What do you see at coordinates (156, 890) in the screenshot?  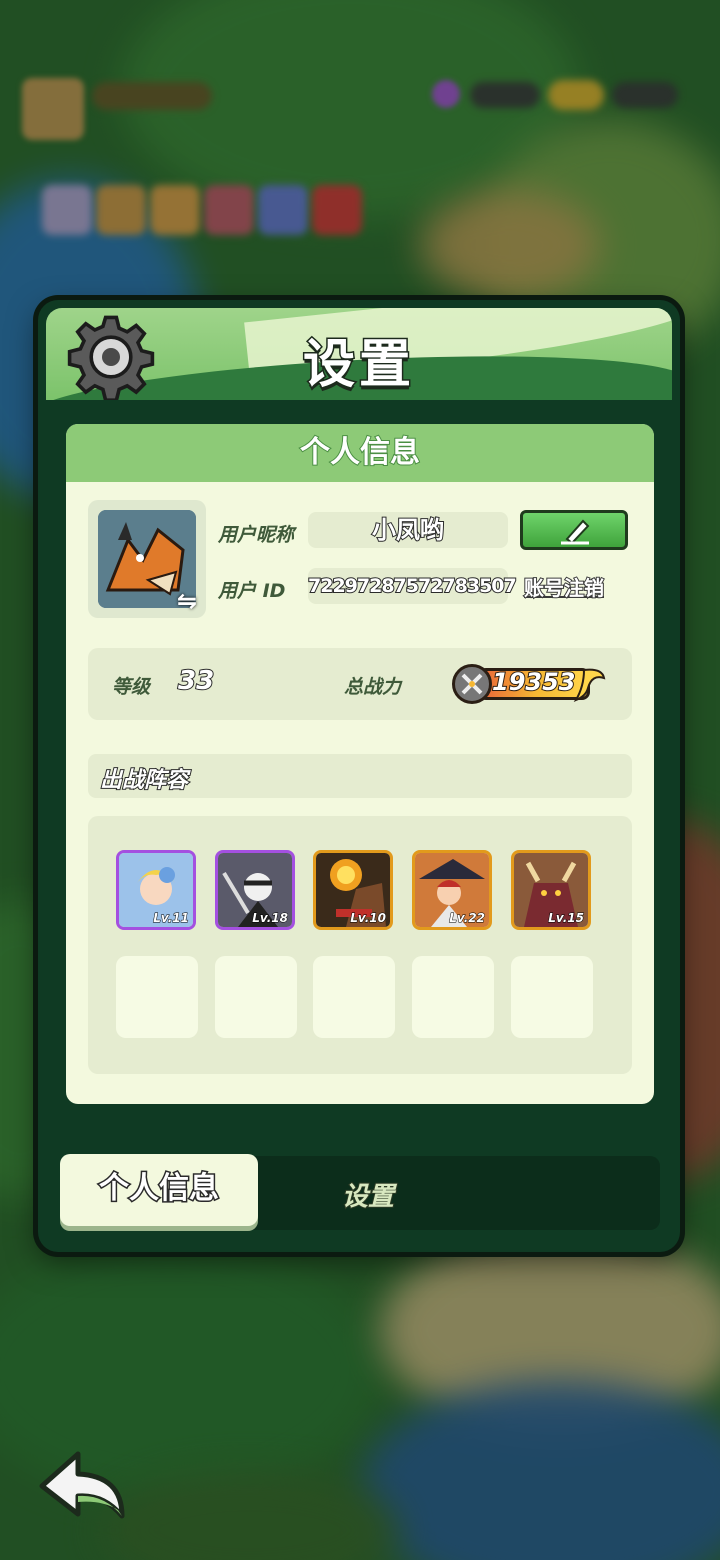 I see `hero-card: Lv.11` at bounding box center [156, 890].